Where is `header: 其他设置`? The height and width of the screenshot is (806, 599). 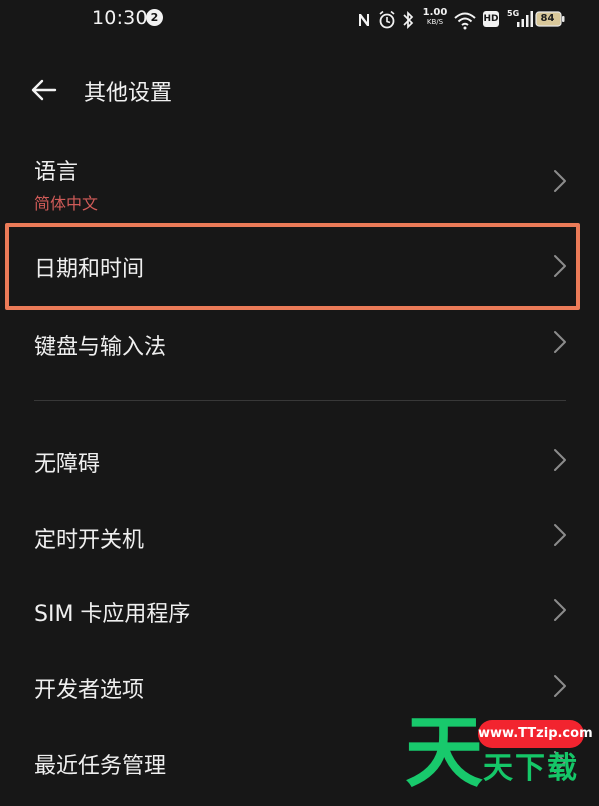 header: 其他设置 is located at coordinates (299, 90).